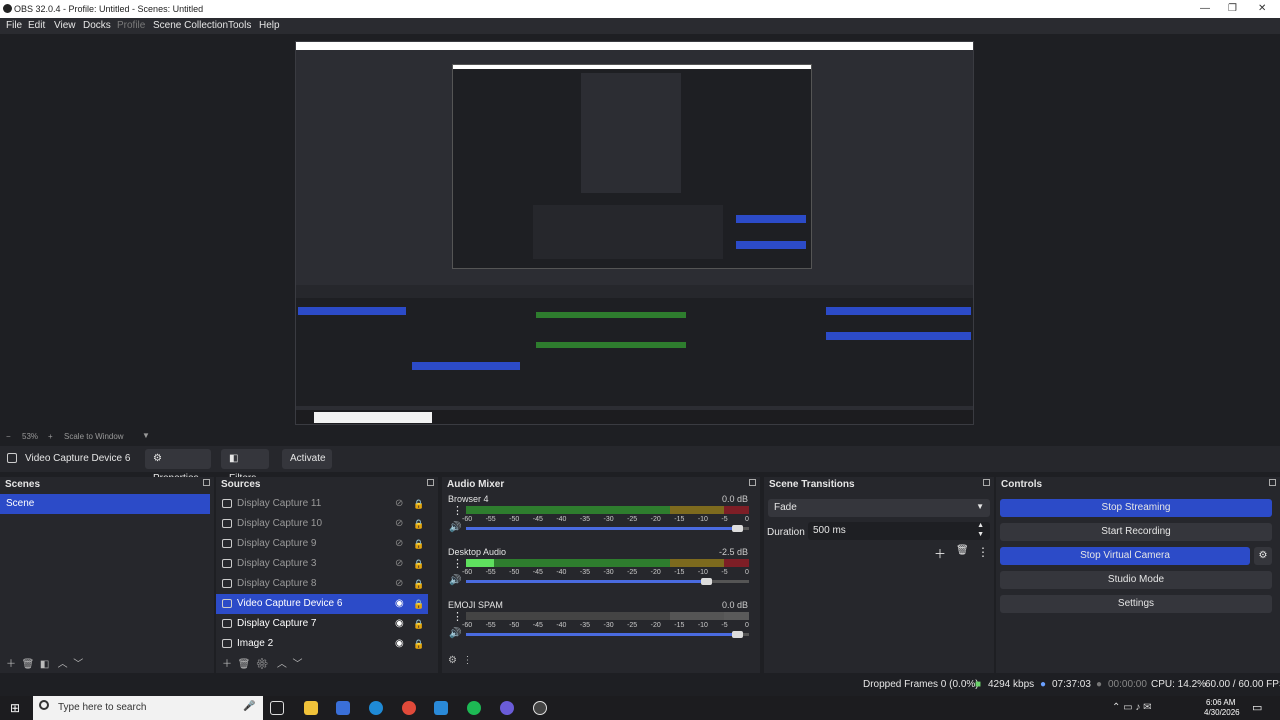 The height and width of the screenshot is (720, 1280). Describe the element at coordinates (727, 581) in the screenshot. I see `fader-track` at that location.